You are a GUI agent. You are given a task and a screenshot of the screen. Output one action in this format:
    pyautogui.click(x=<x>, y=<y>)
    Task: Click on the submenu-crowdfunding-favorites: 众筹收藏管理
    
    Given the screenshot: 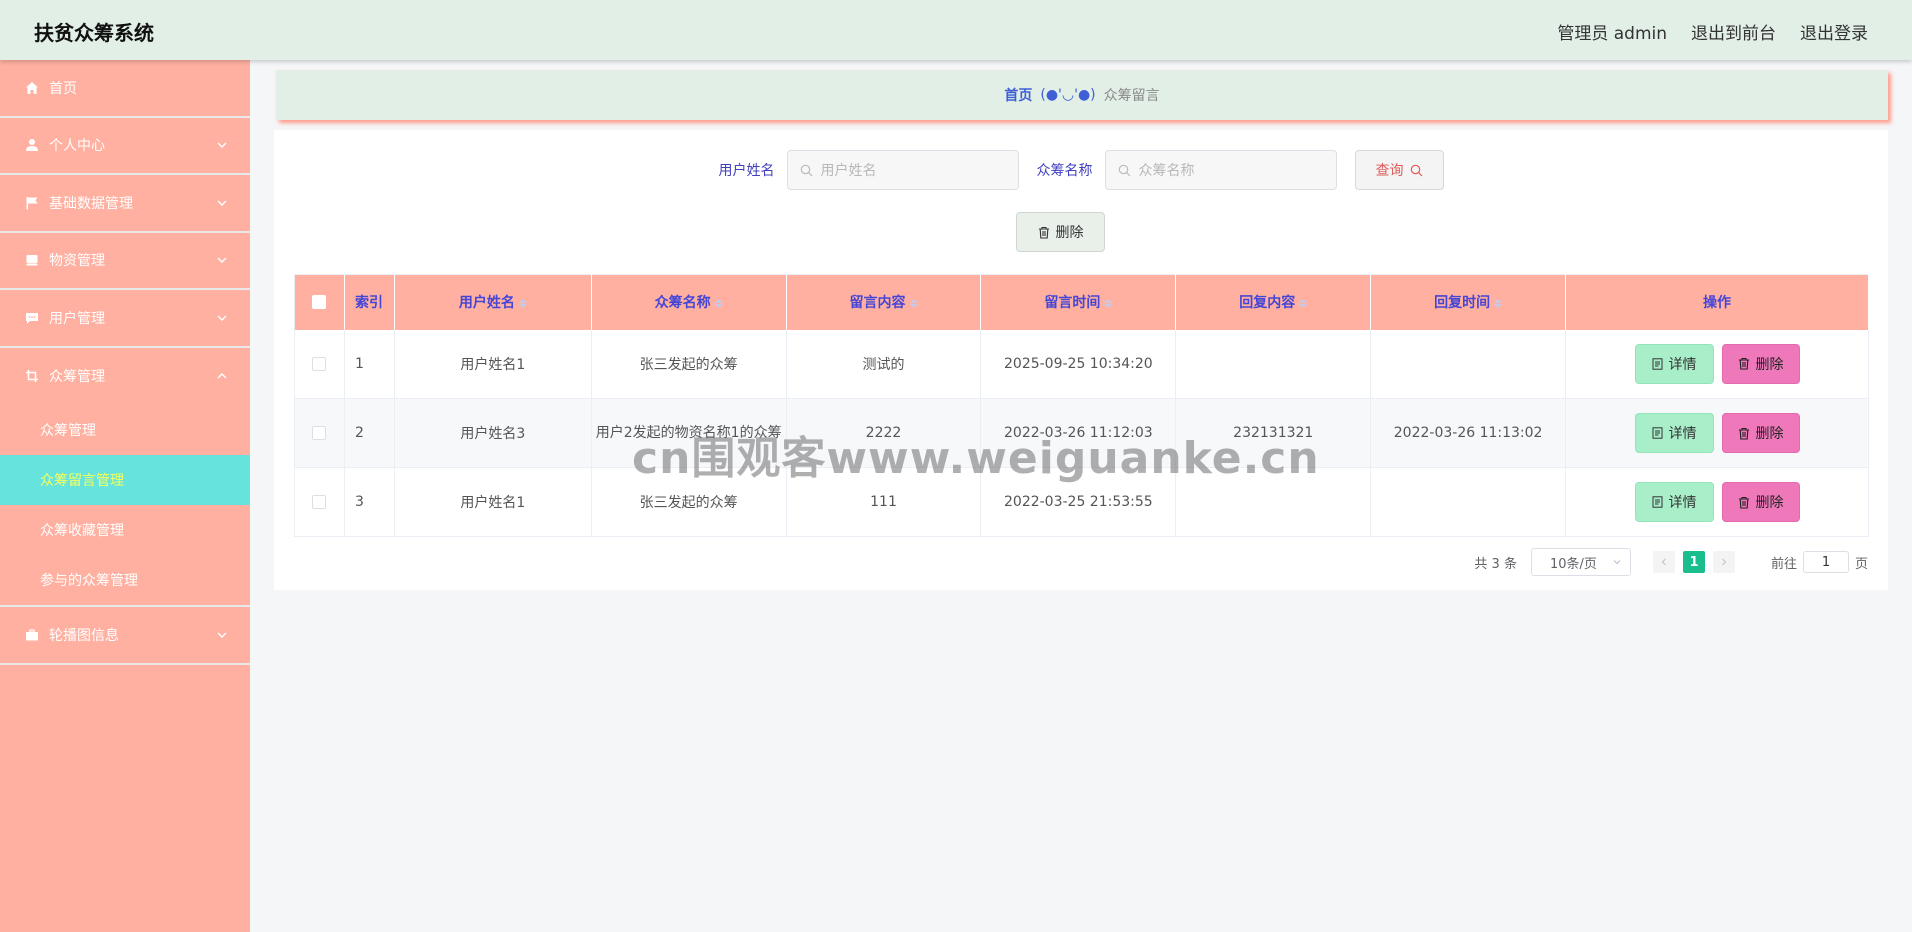 What is the action you would take?
    pyautogui.click(x=125, y=530)
    